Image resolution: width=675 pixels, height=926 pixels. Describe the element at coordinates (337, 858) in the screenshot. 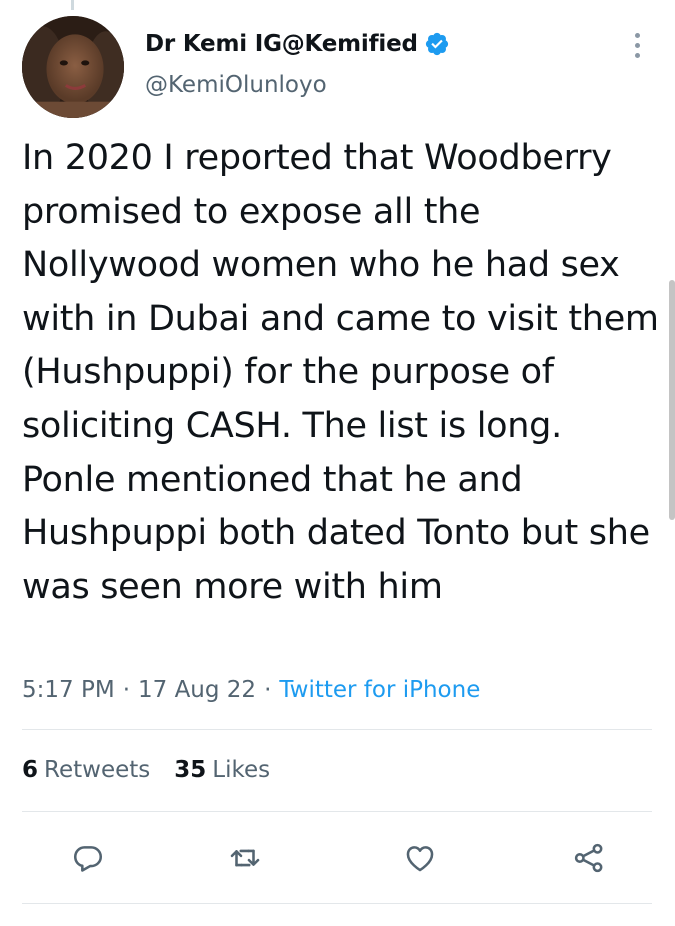

I see `tweet-actions` at that location.